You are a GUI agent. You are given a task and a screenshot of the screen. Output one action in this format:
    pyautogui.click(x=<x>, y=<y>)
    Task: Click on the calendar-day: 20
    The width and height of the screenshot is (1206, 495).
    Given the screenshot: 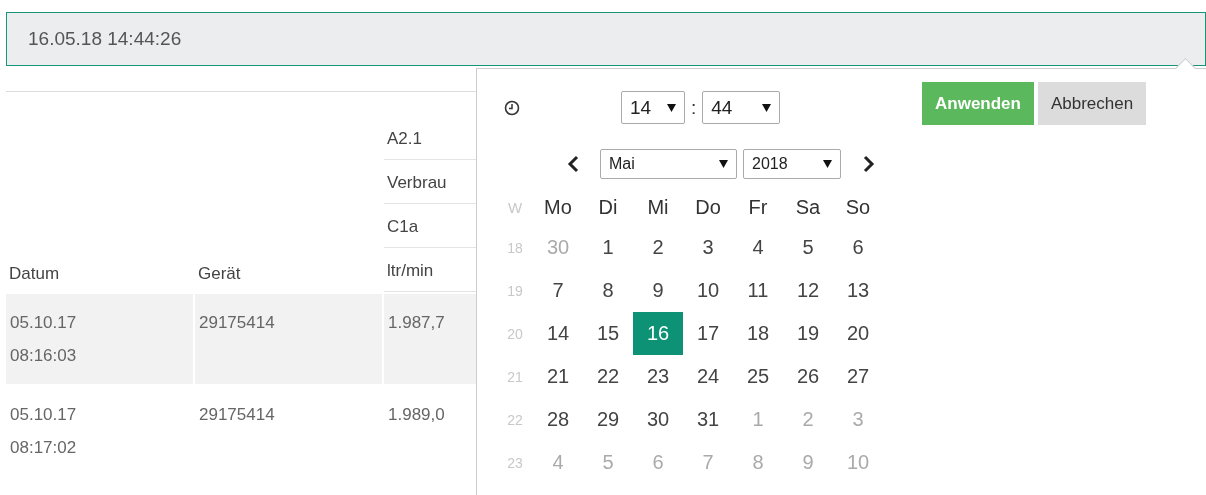 What is the action you would take?
    pyautogui.click(x=858, y=333)
    